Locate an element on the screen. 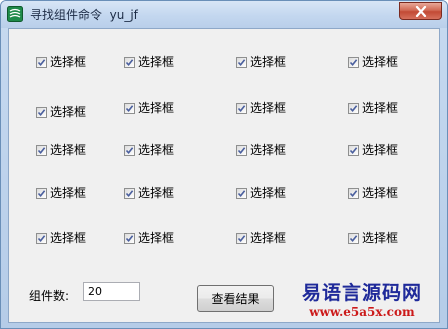  app-logo-icon is located at coordinates (15, 14).